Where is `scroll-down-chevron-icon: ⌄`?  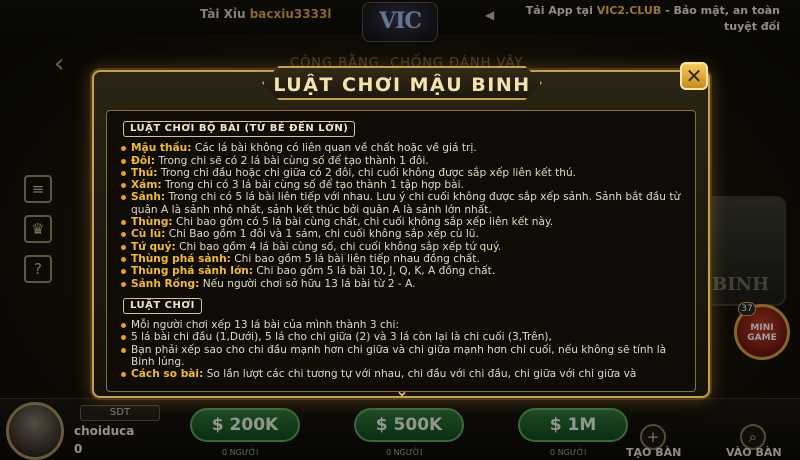
scroll-down-chevron-icon: ⌄ is located at coordinates (402, 391).